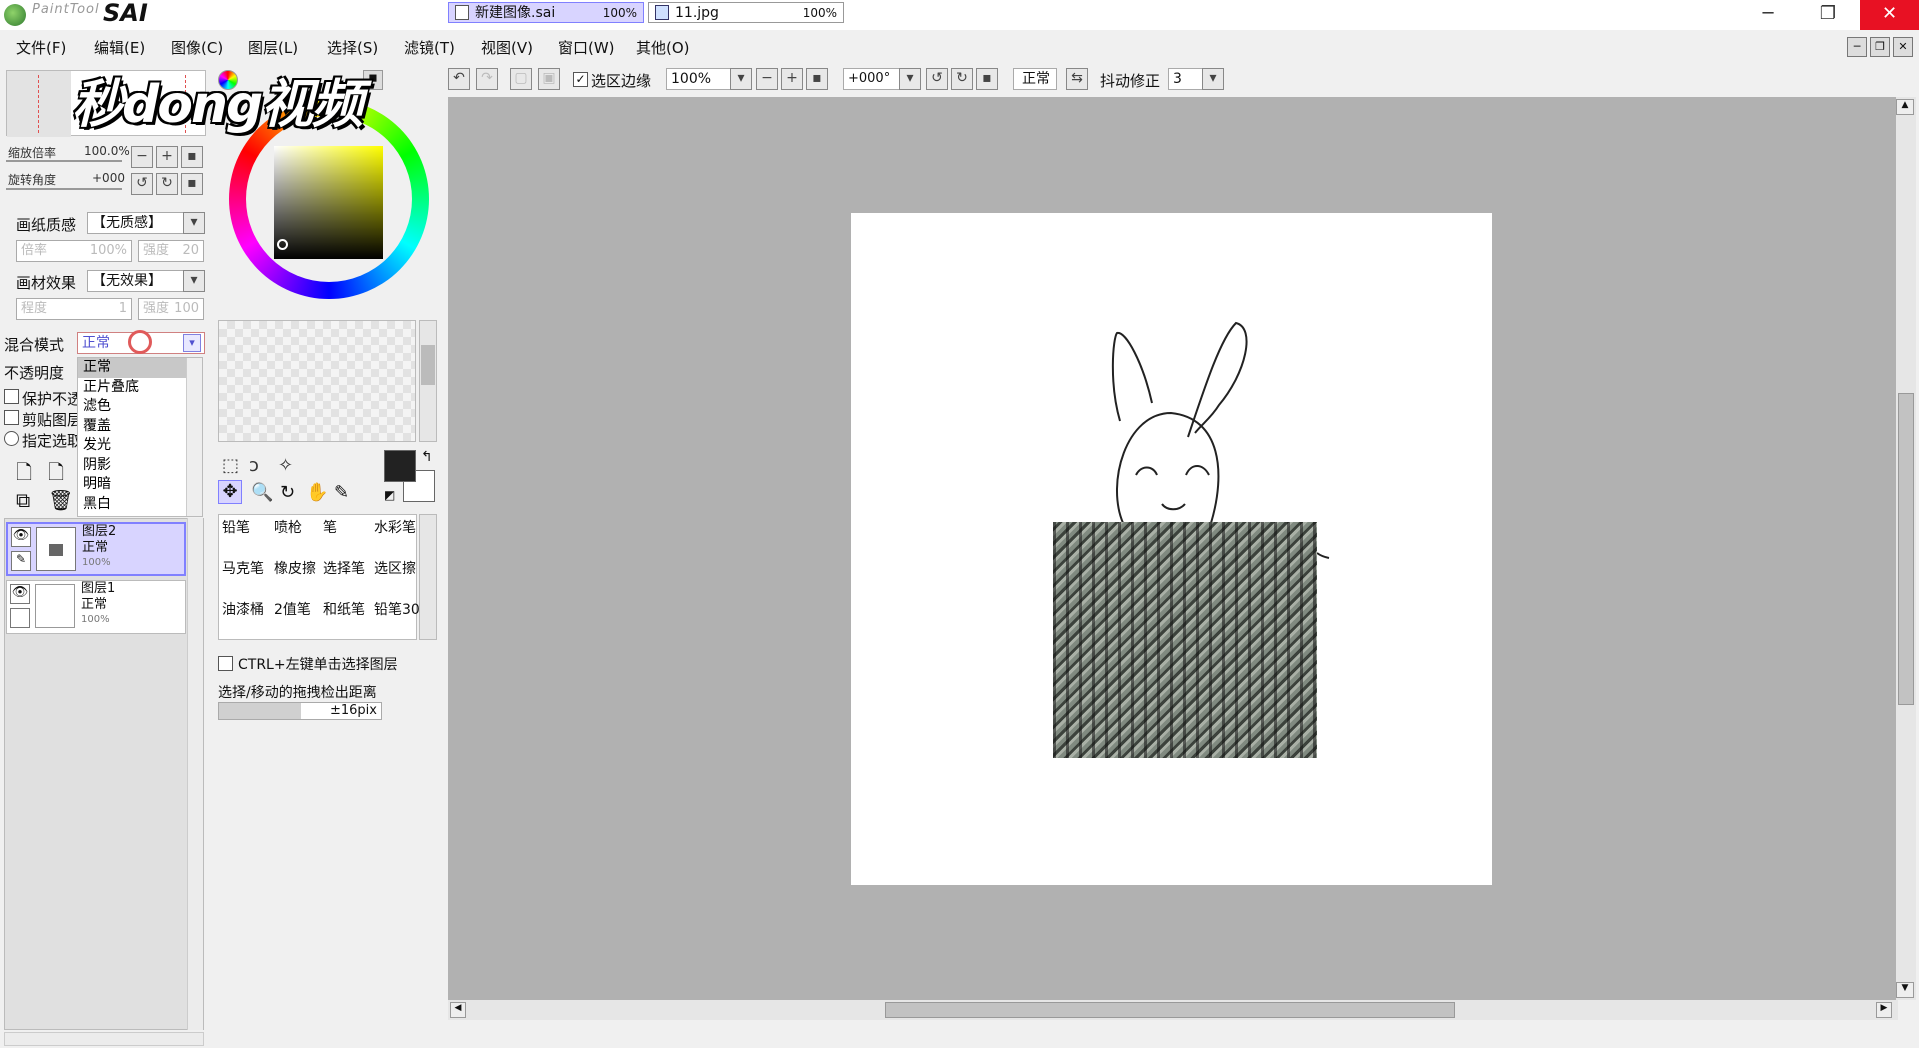 Image resolution: width=1919 pixels, height=1048 pixels. I want to click on close-button: ✕, so click(1889, 15).